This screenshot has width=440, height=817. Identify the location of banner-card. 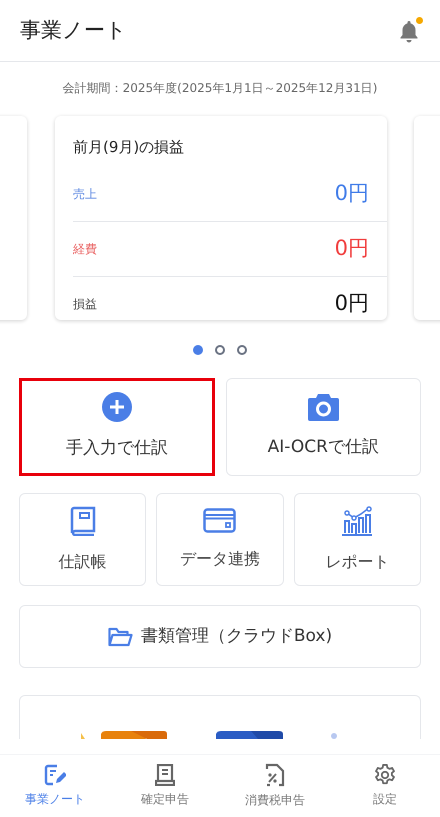
(220, 717).